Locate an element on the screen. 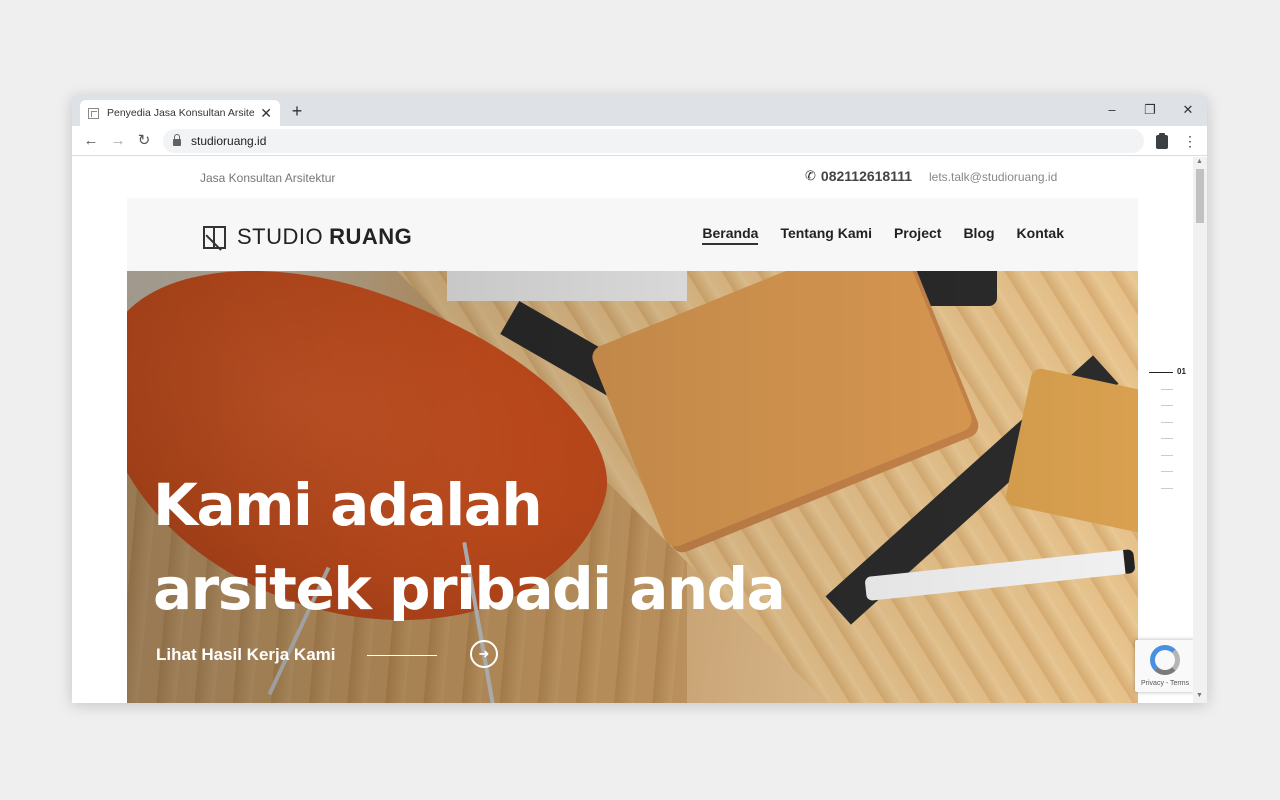  nav-item-blog: Blog is located at coordinates (978, 235).